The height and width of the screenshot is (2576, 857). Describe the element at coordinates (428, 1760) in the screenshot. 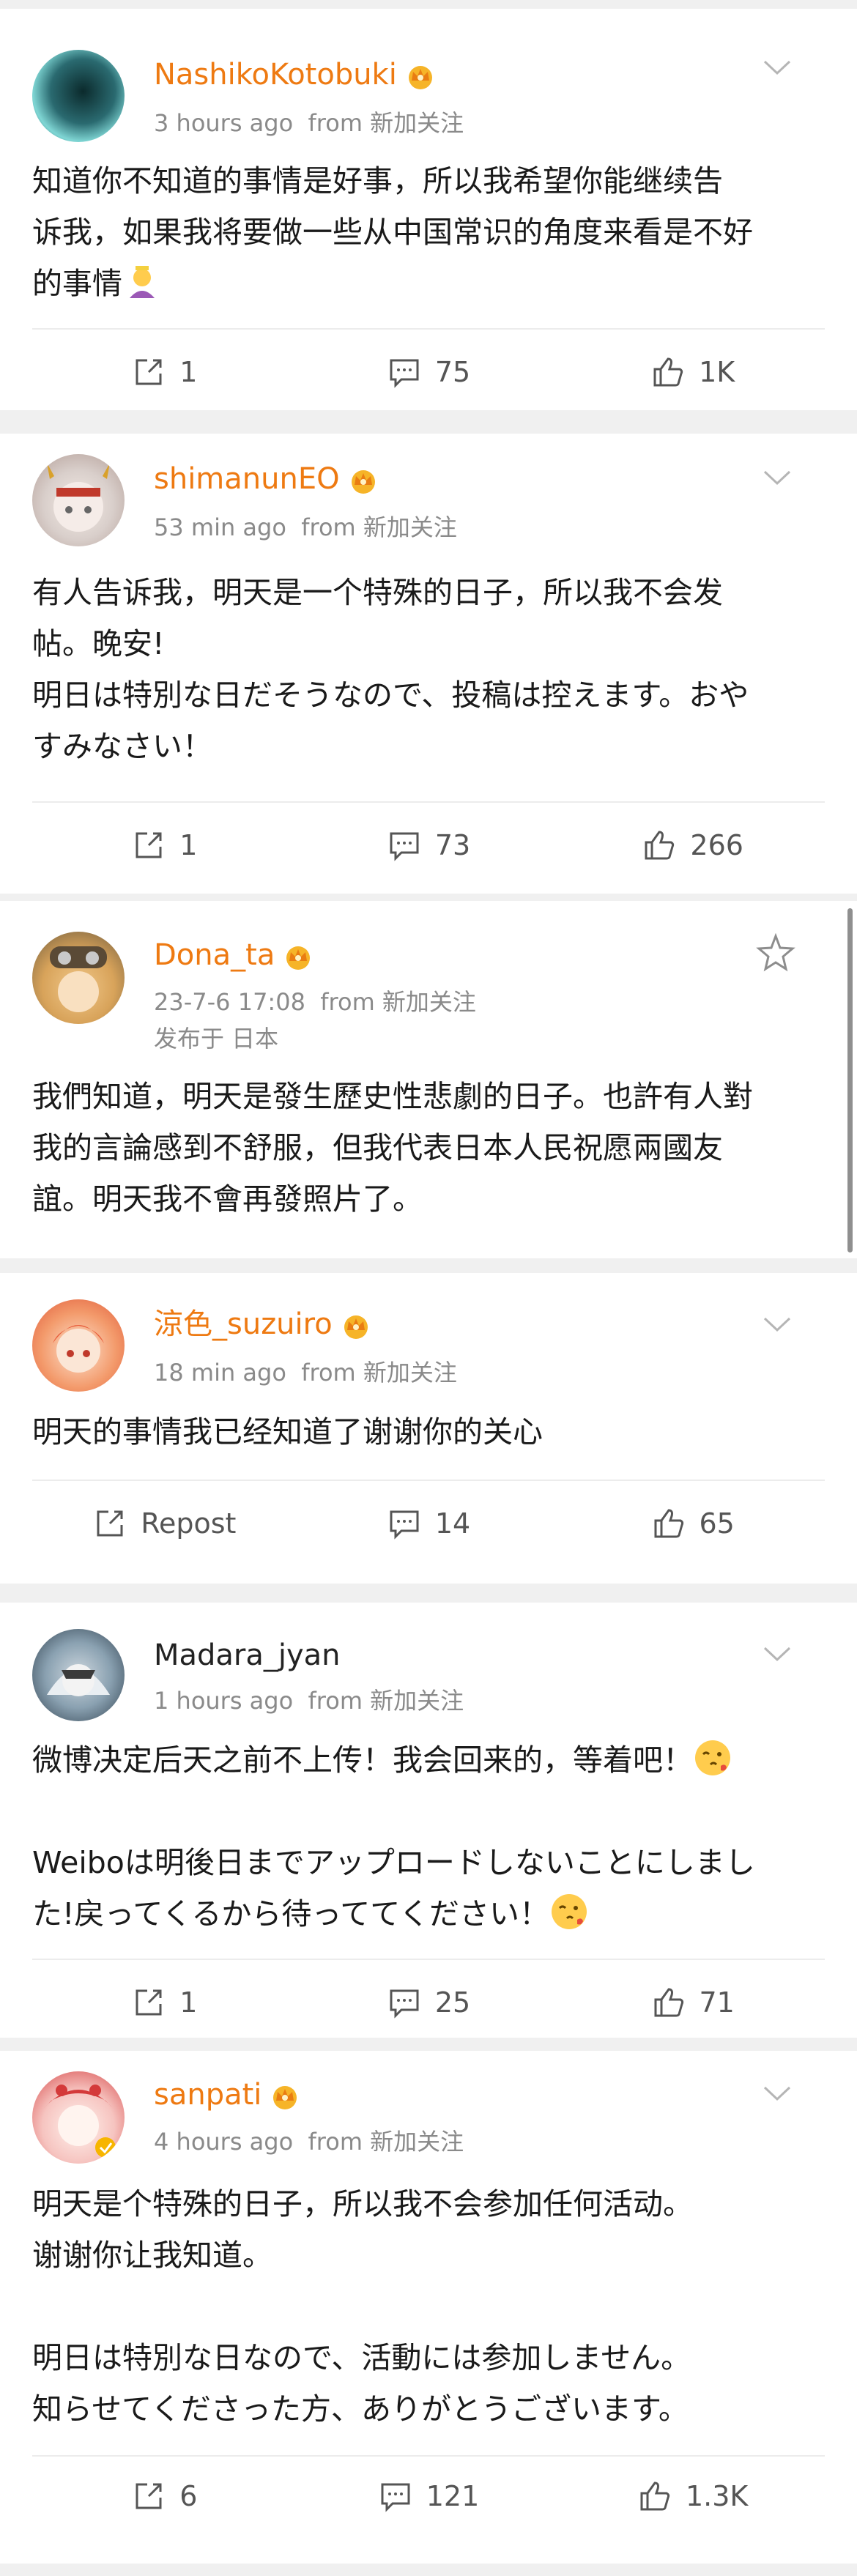

I see `post-content: 微博决定后天之前不上传！我会回来的，等着吧！` at that location.